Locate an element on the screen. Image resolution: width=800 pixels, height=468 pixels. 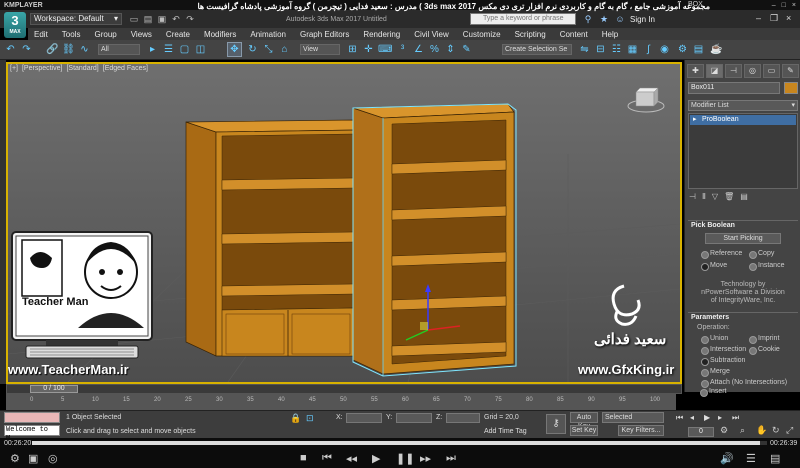
rect-selection-icon: ▢ is located at coordinates (184, 49).